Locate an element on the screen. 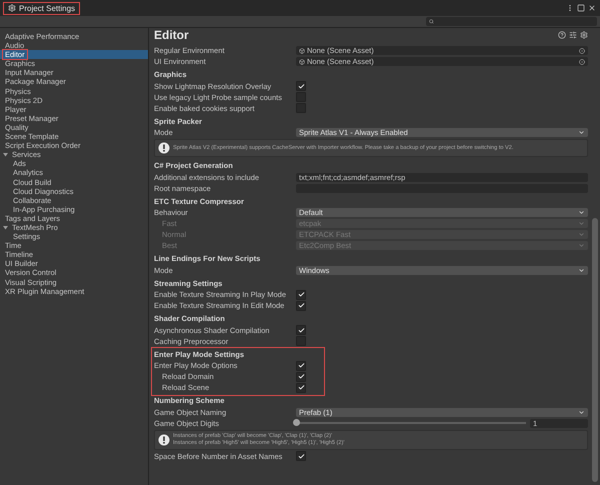 The width and height of the screenshot is (600, 485). gear-icon is located at coordinates (12, 8).